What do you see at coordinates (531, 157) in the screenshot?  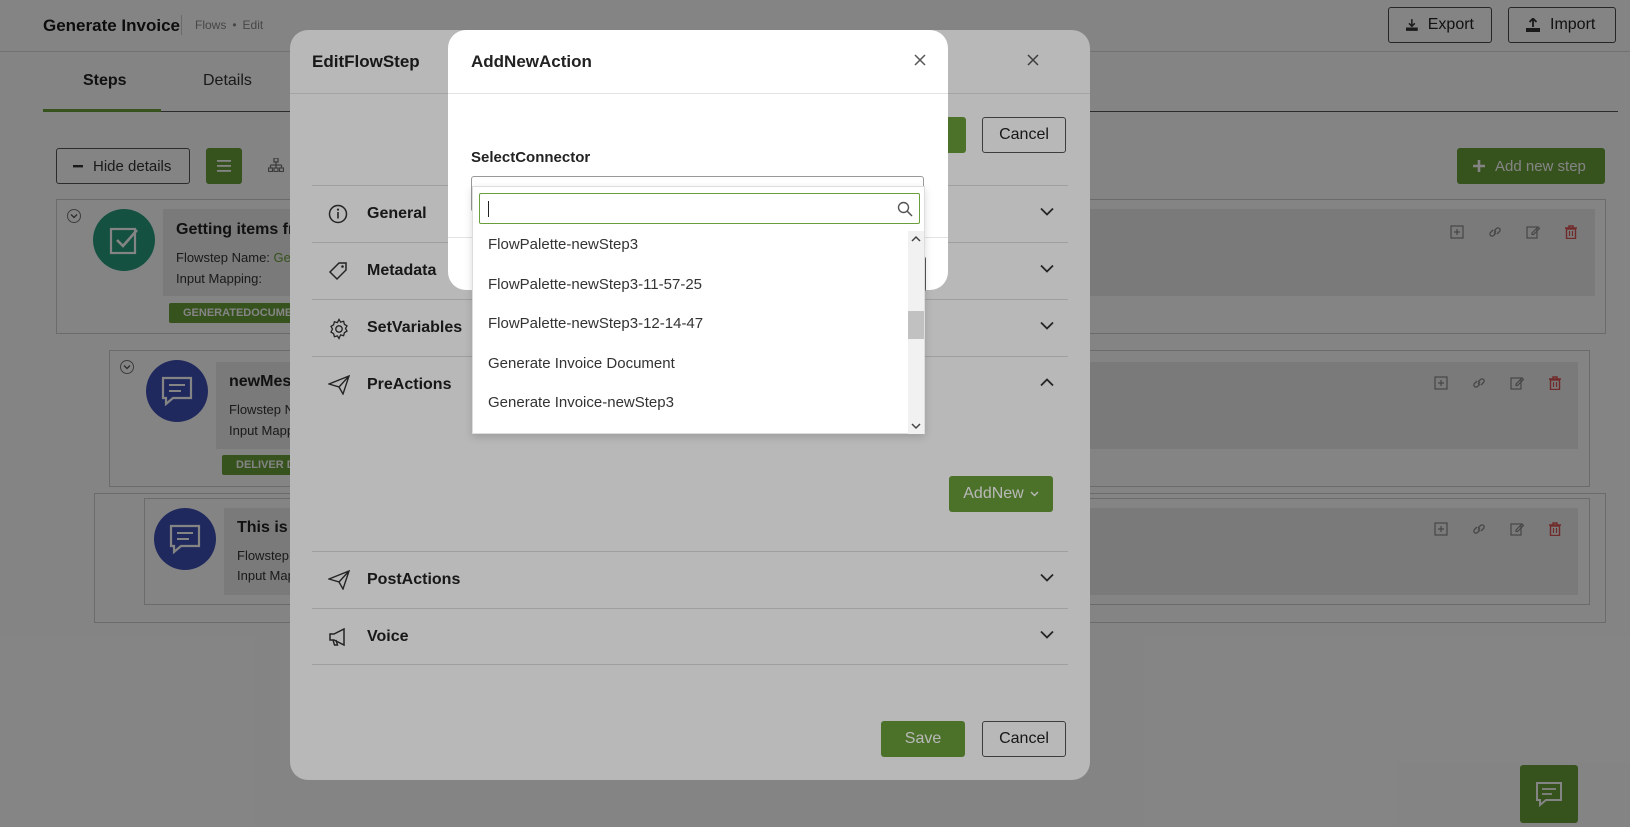 I see `select-connector-label: SelectConnector` at bounding box center [531, 157].